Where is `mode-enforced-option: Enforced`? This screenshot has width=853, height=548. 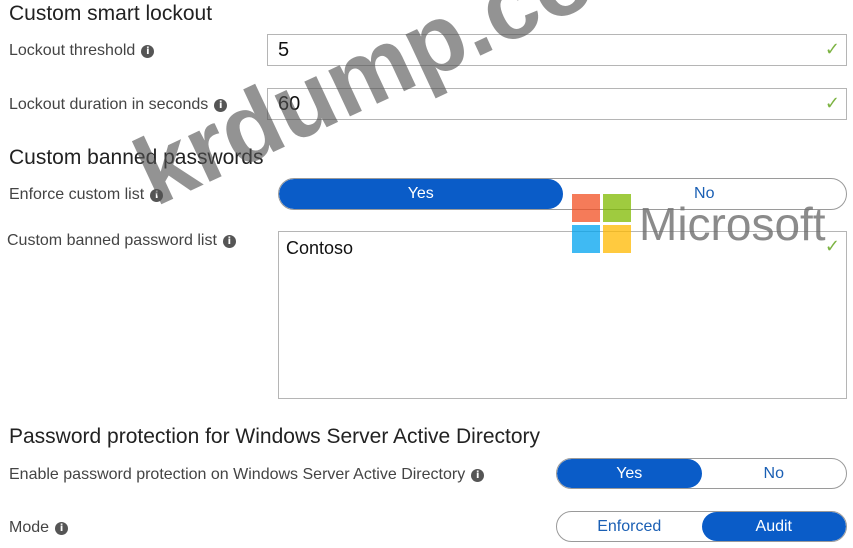
mode-enforced-option: Enforced is located at coordinates (629, 526).